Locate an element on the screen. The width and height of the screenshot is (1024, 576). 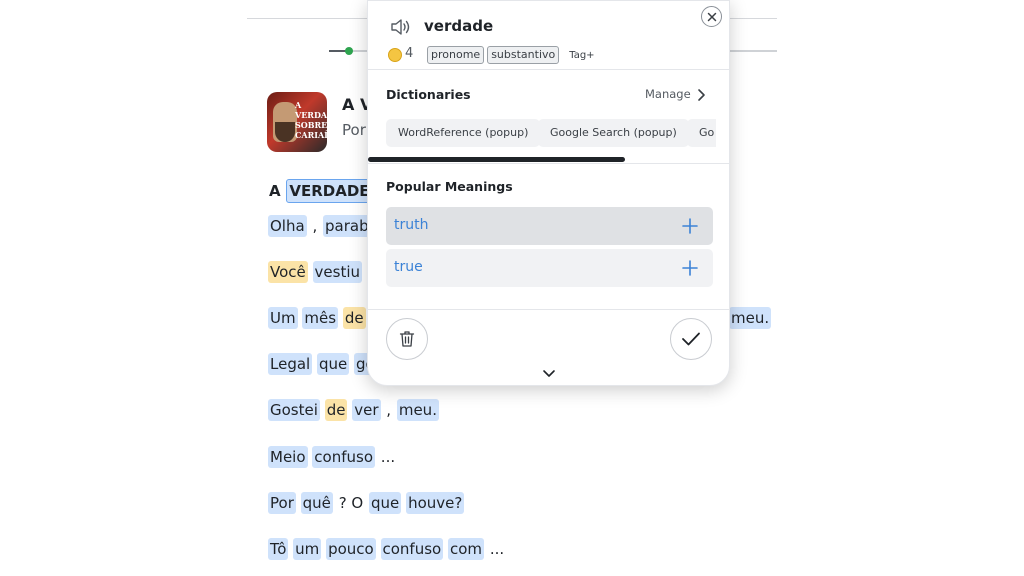
meaning-truth: truth is located at coordinates (549, 226).